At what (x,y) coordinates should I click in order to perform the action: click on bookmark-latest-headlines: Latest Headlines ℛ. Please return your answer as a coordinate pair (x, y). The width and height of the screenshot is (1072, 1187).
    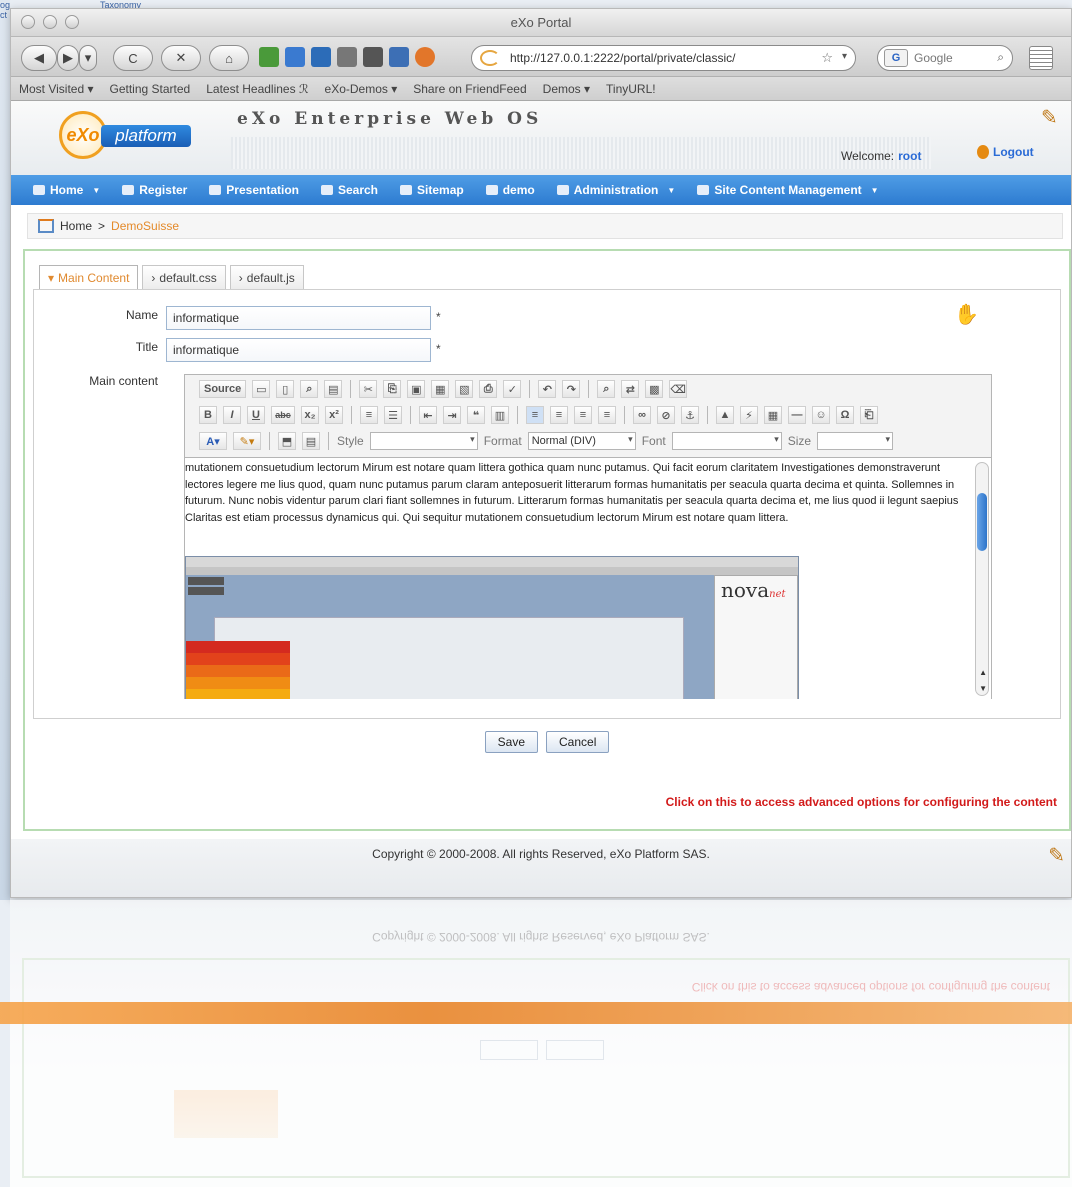
    Looking at the image, I should click on (257, 89).